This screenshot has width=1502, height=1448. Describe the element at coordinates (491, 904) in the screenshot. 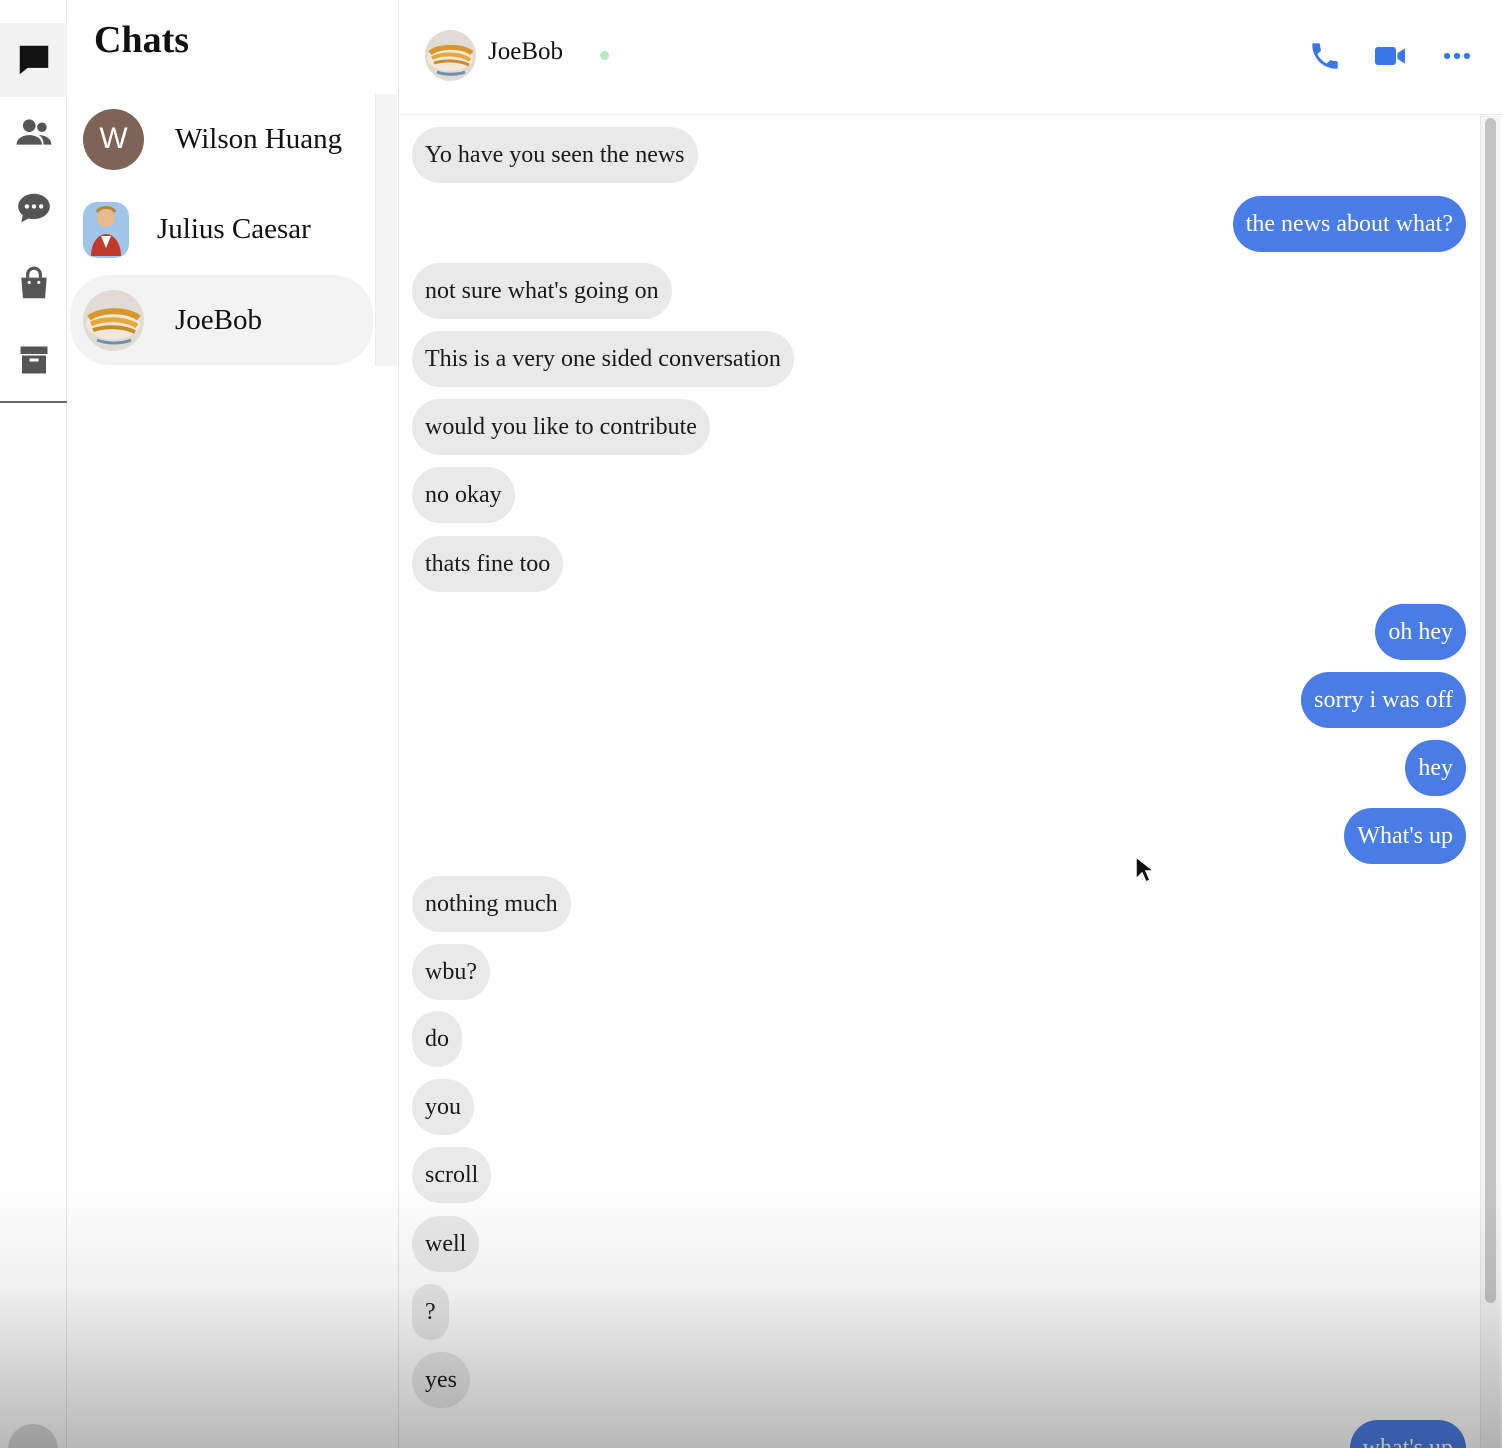

I see `message-bubble-received: nothing much` at that location.